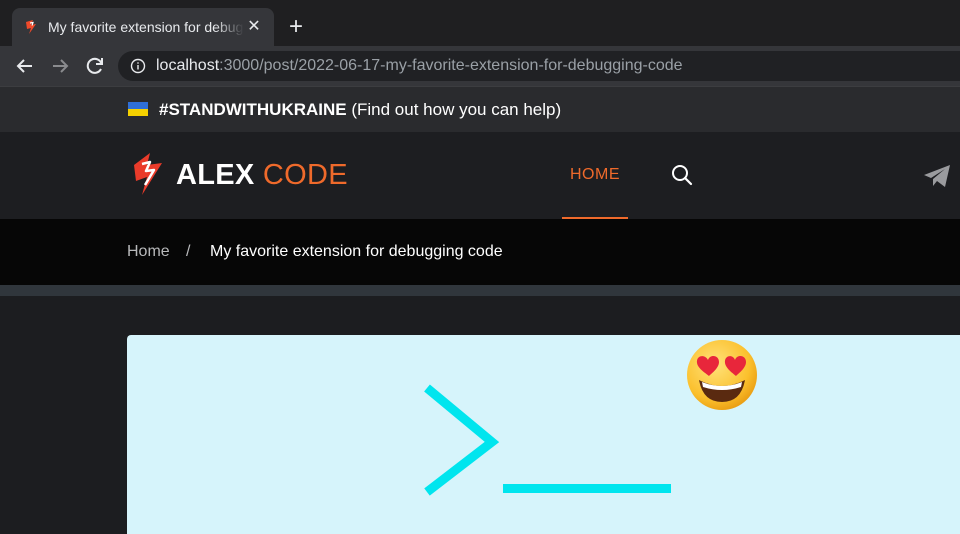  Describe the element at coordinates (937, 176) in the screenshot. I see `telegram-icon` at that location.